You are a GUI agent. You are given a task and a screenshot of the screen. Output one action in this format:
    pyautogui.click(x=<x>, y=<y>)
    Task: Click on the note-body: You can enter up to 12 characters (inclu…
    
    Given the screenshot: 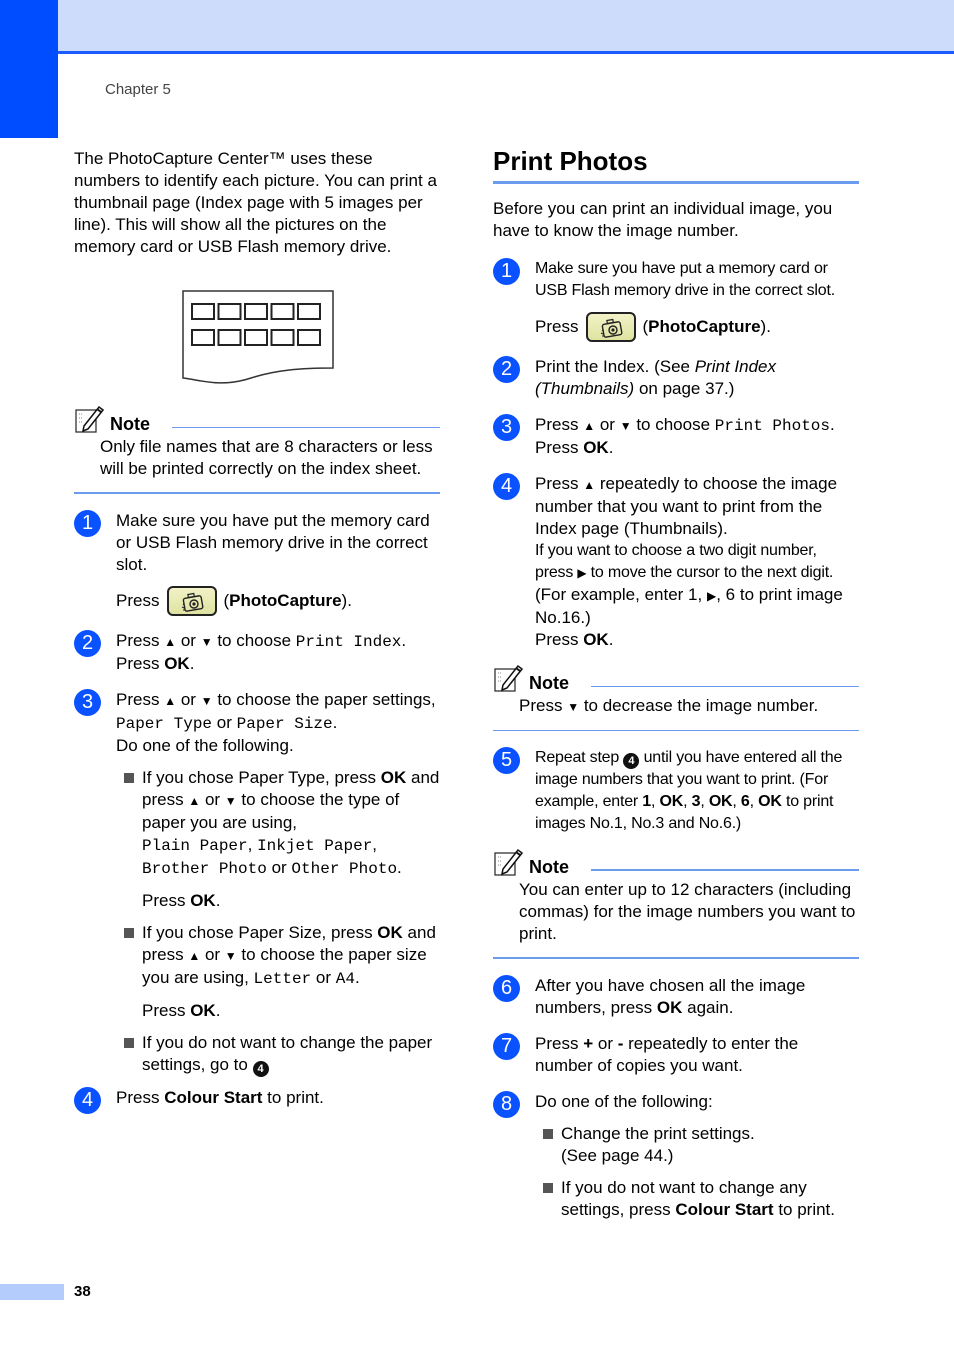 What is the action you would take?
    pyautogui.click(x=687, y=911)
    